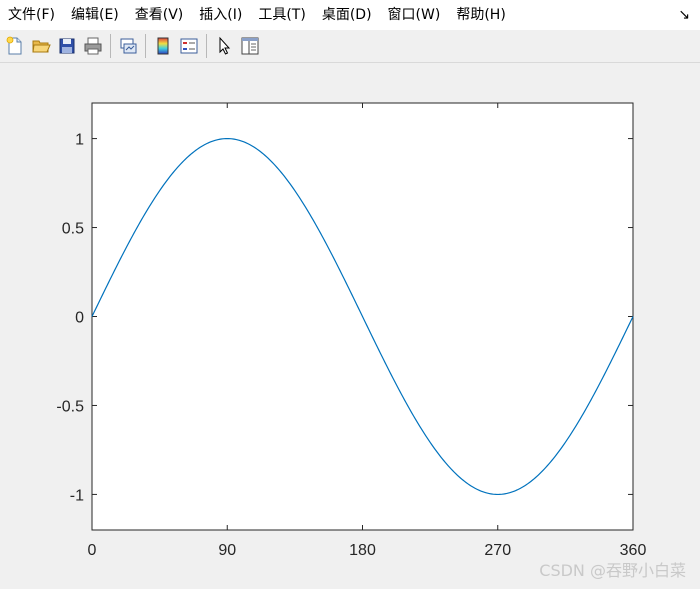 This screenshot has width=700, height=589. Describe the element at coordinates (220, 15) in the screenshot. I see `menu-insert: 插入(I)` at that location.